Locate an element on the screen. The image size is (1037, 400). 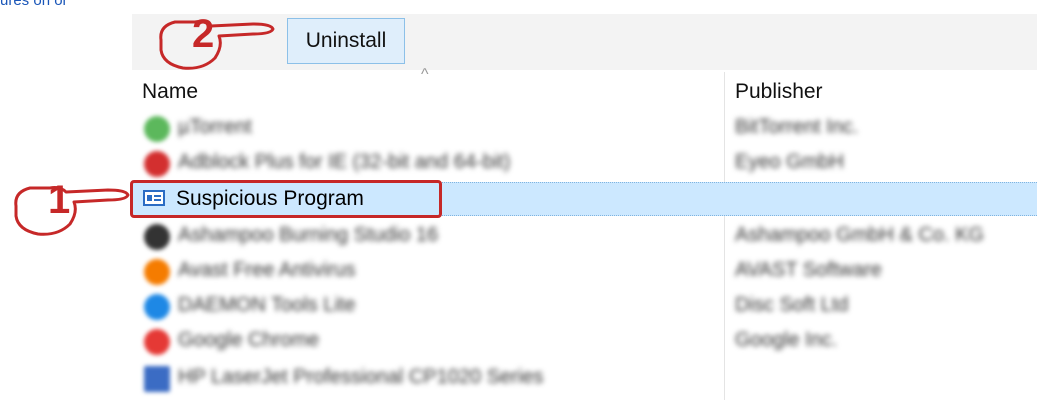
table-row: DAEMON Tools Lite Disc Soft Ltd is located at coordinates (584, 307).